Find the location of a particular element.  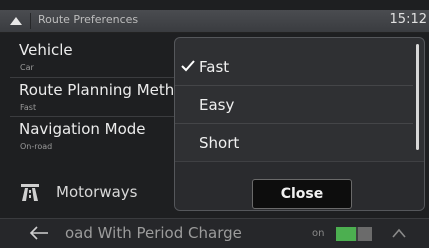

pref-label: Vehicle is located at coordinates (46, 50).